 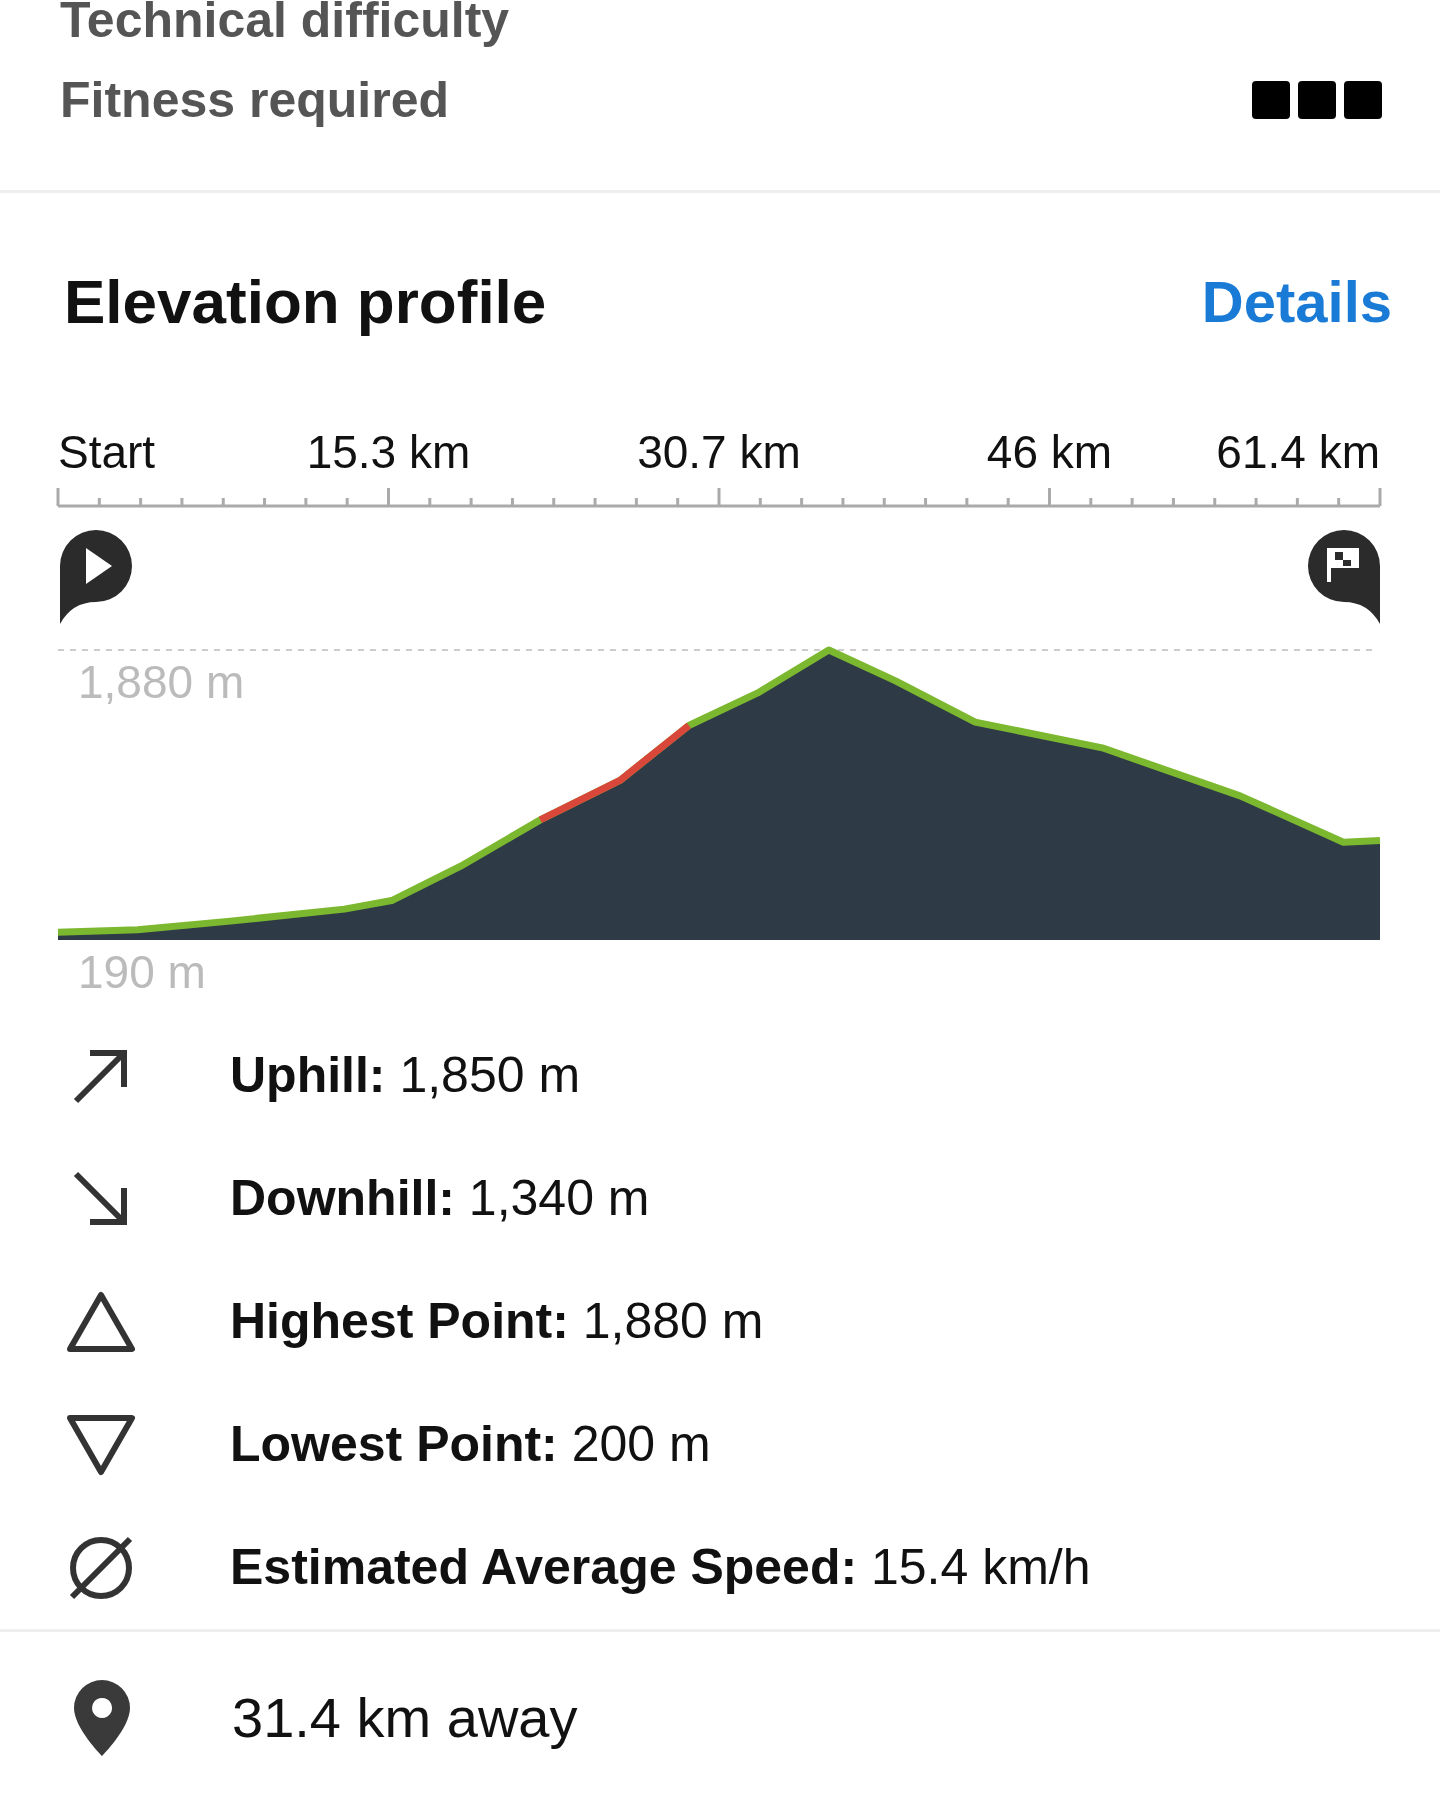 I want to click on rating-label: Fitness required, so click(x=254, y=100).